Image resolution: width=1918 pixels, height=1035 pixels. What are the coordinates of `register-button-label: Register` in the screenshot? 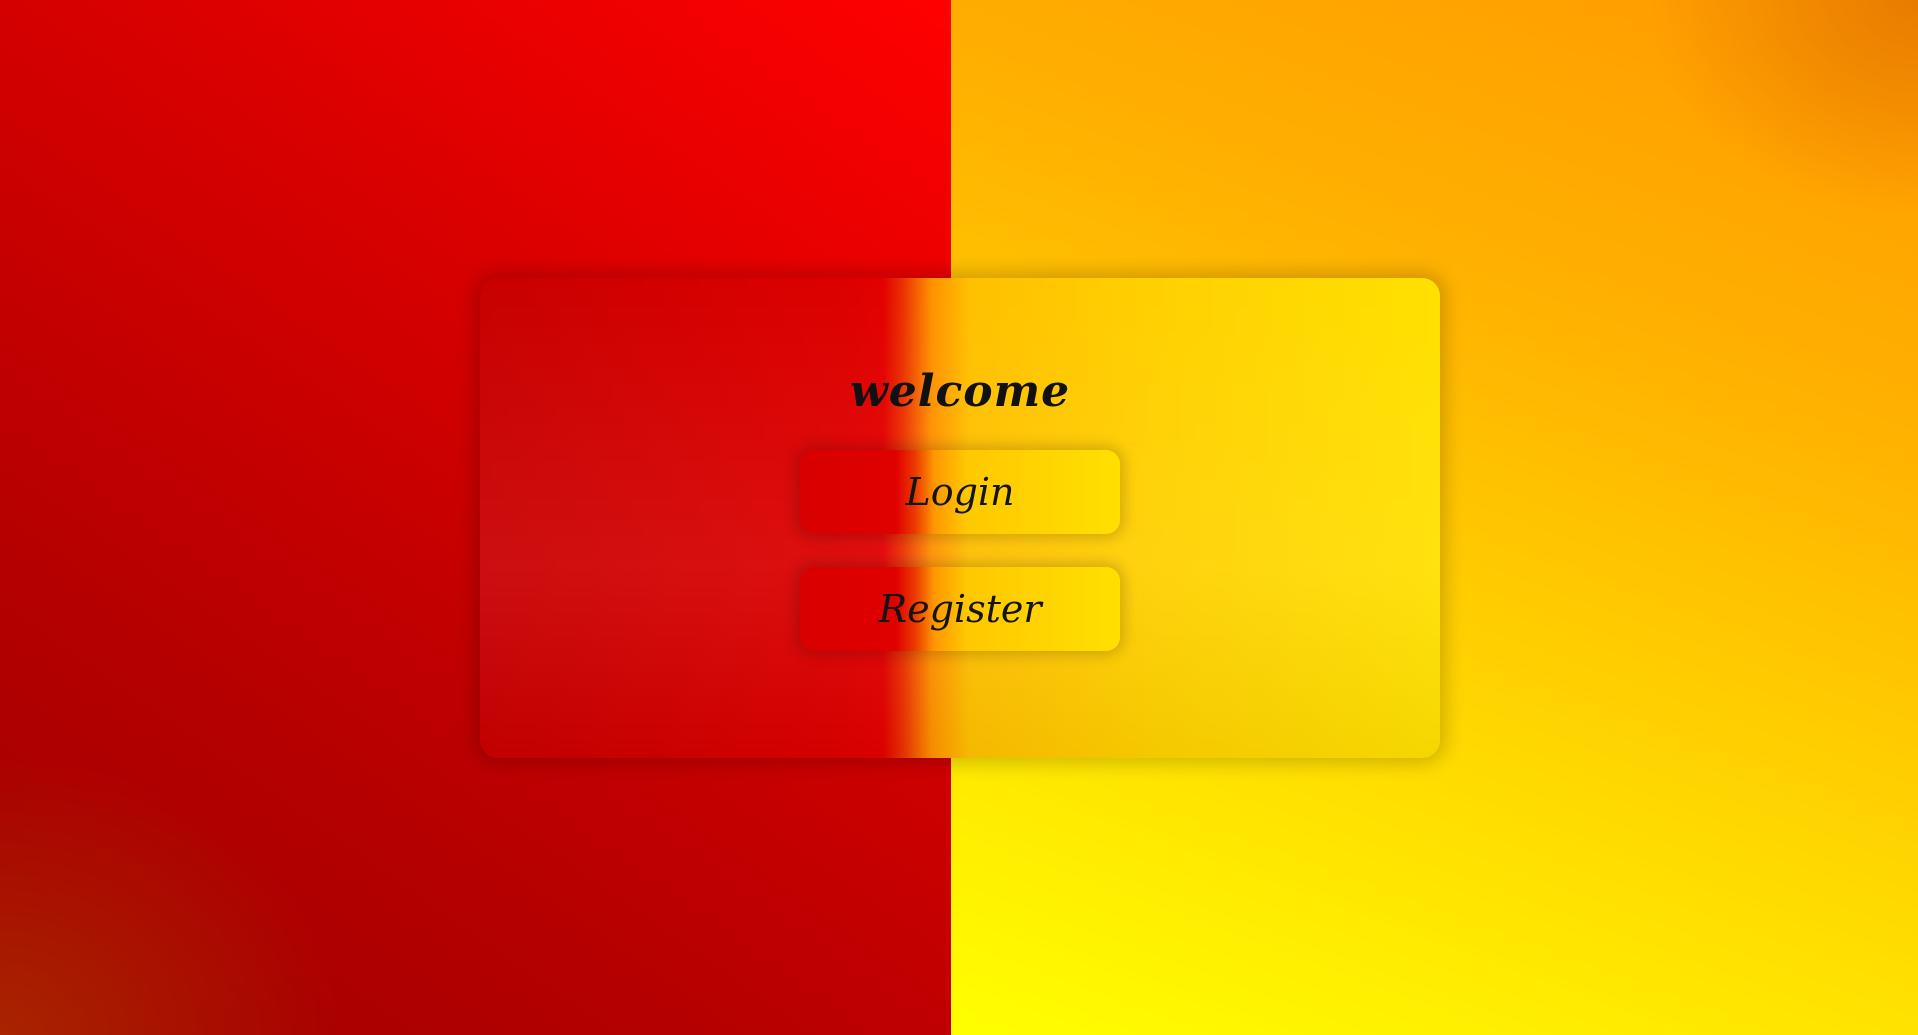 It's located at (960, 609).